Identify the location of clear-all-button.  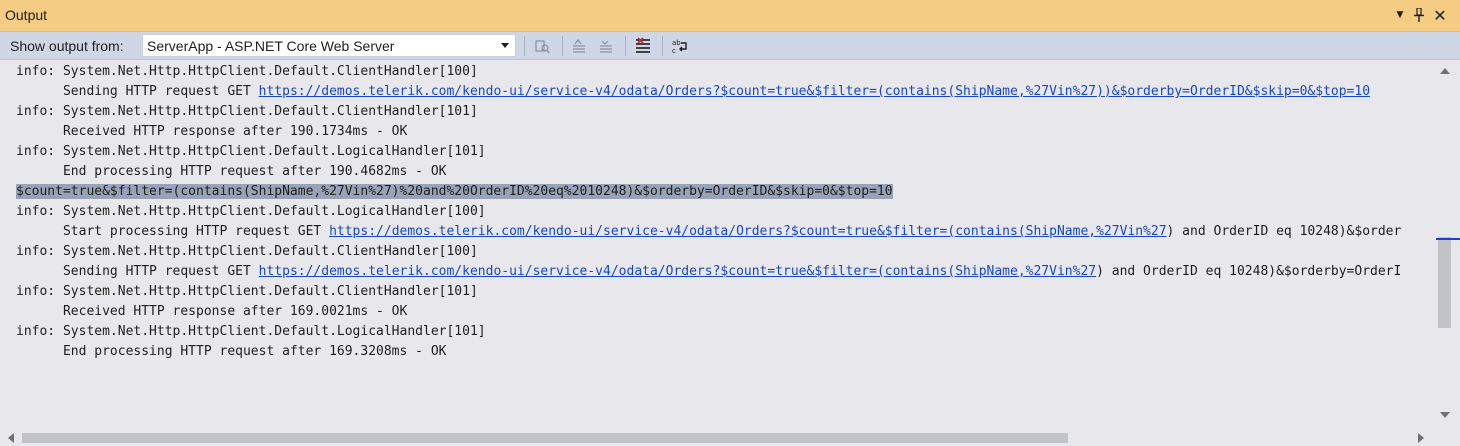
(643, 46).